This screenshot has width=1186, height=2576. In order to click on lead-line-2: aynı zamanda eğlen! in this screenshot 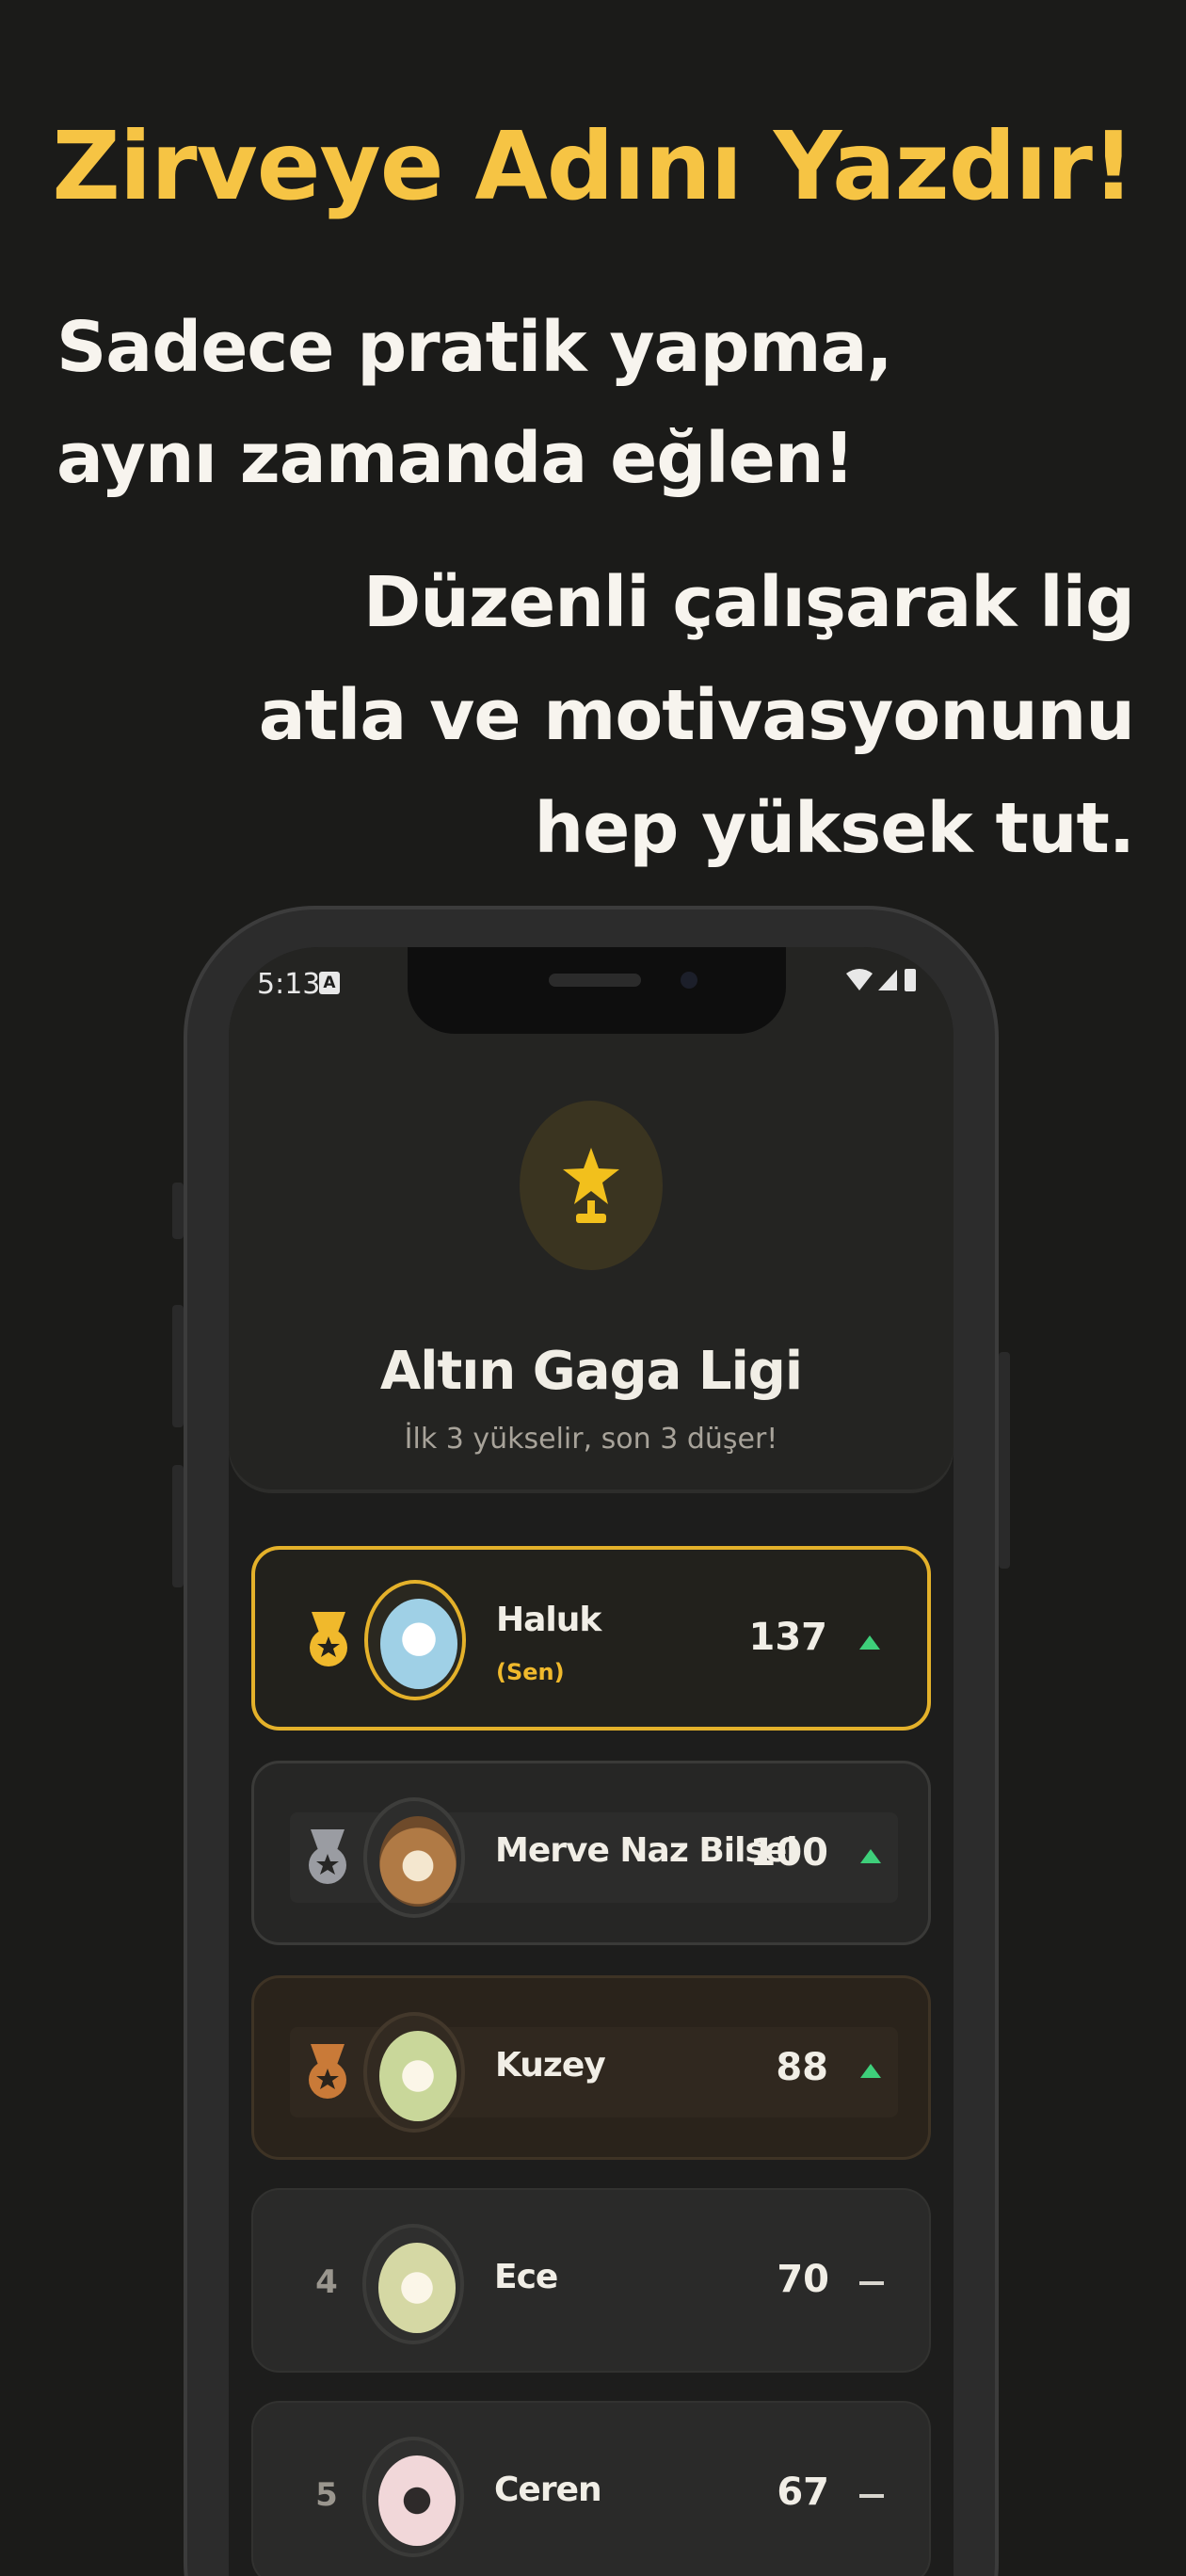, I will do `click(455, 458)`.